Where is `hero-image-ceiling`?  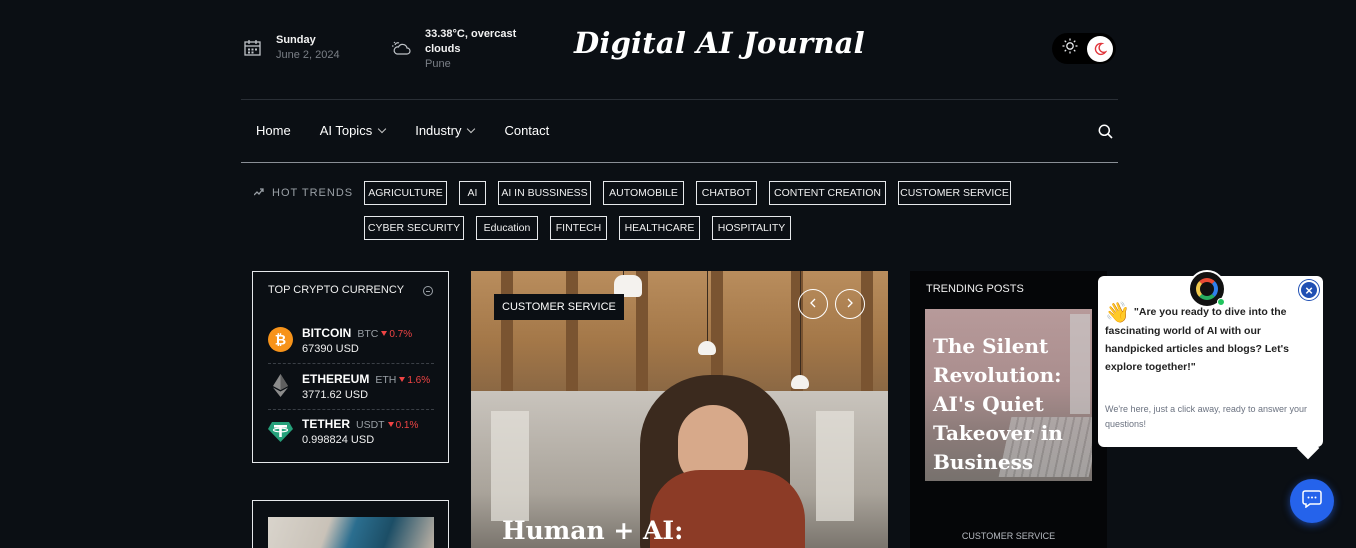 hero-image-ceiling is located at coordinates (679, 331).